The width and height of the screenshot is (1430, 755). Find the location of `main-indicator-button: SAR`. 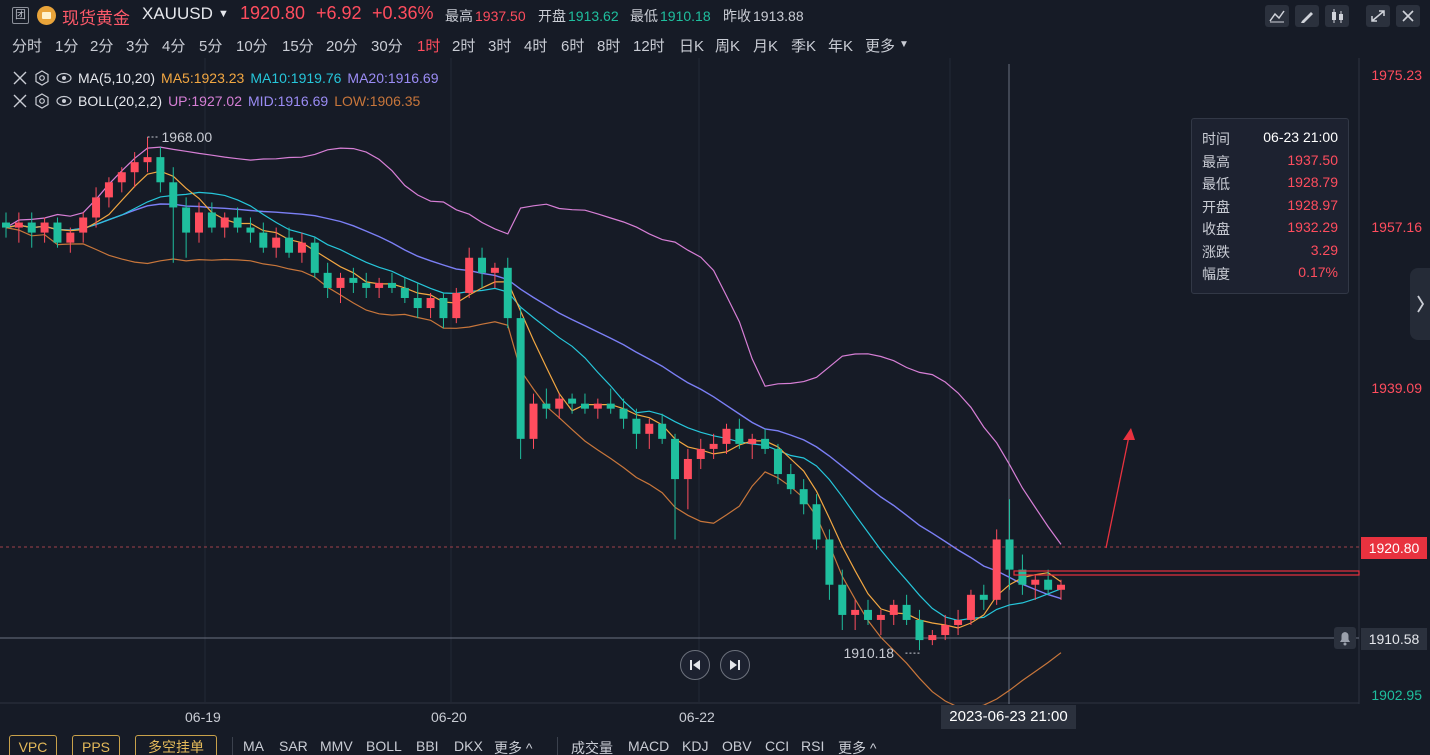

main-indicator-button: SAR is located at coordinates (293, 746).